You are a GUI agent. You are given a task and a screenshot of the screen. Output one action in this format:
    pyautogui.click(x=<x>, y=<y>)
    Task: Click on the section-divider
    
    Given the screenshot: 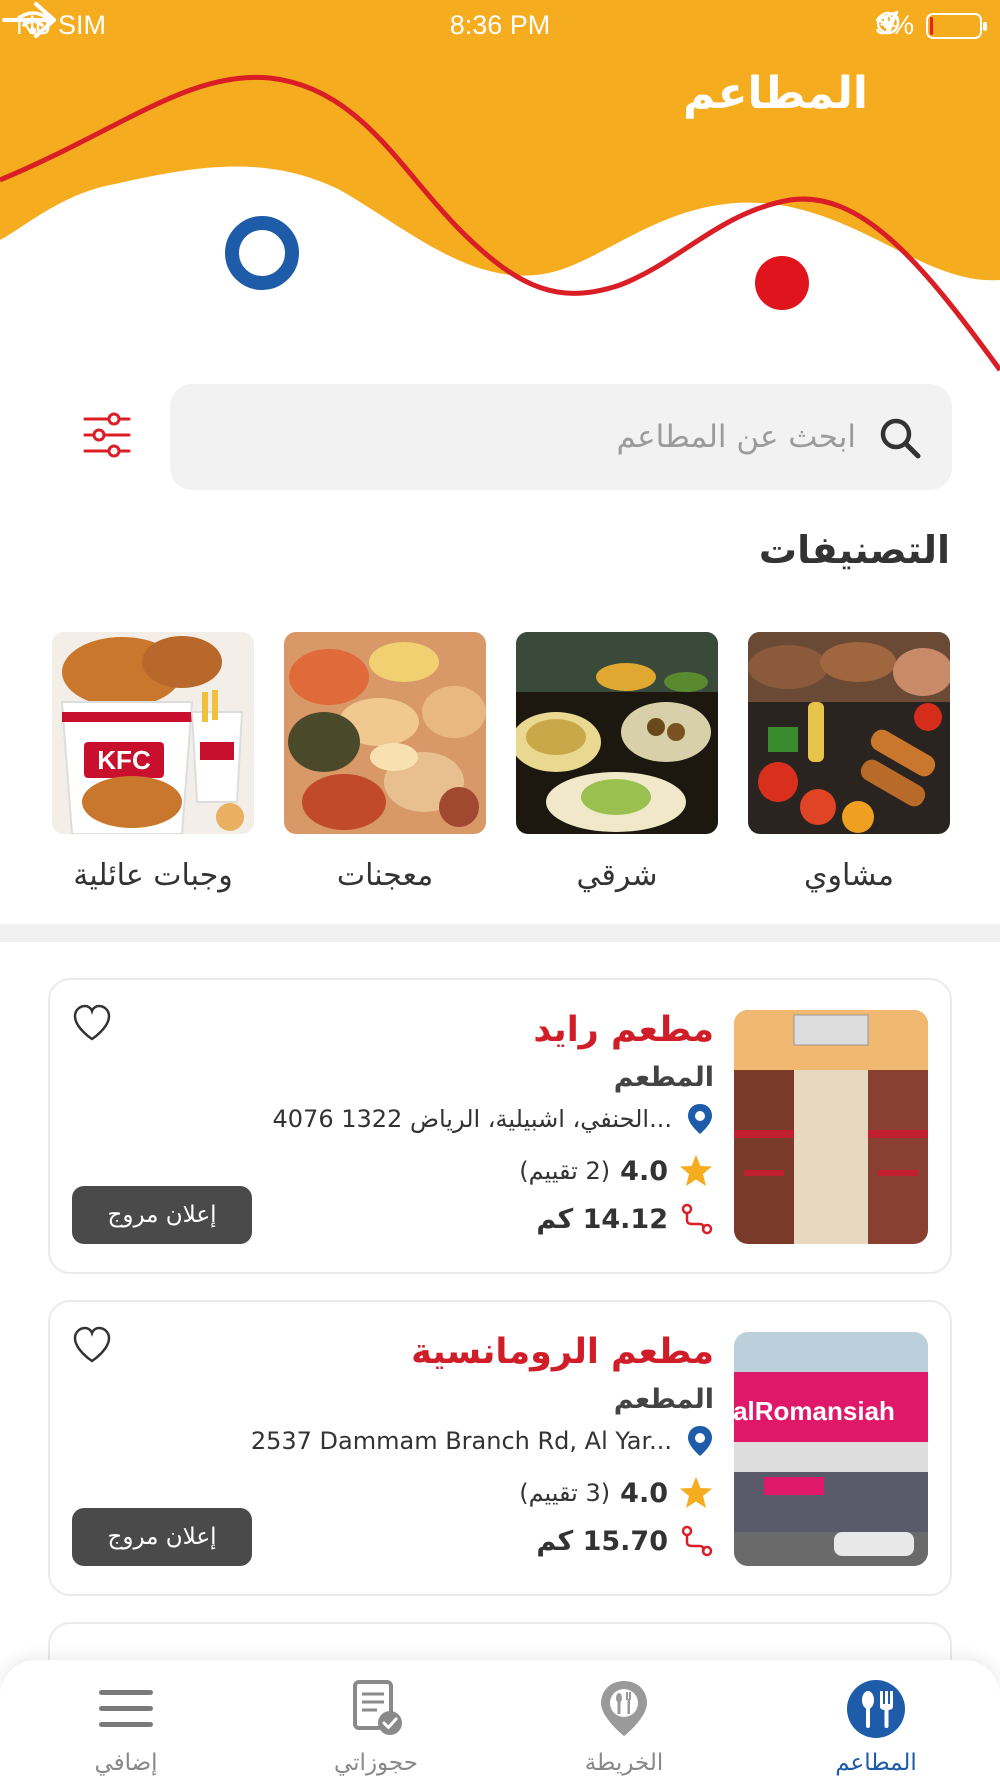 What is the action you would take?
    pyautogui.click(x=500, y=933)
    